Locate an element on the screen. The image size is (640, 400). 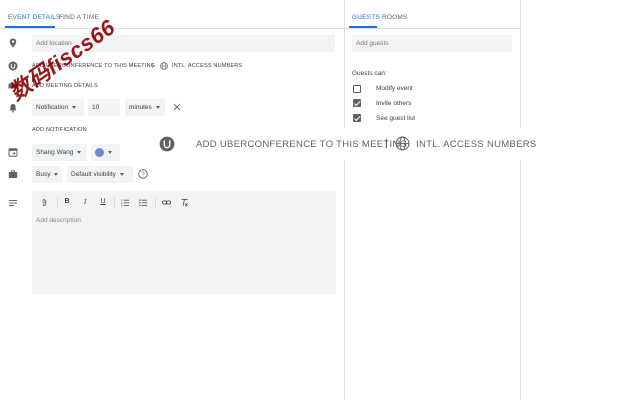
notification-amount-input: 10 is located at coordinates (104, 107).